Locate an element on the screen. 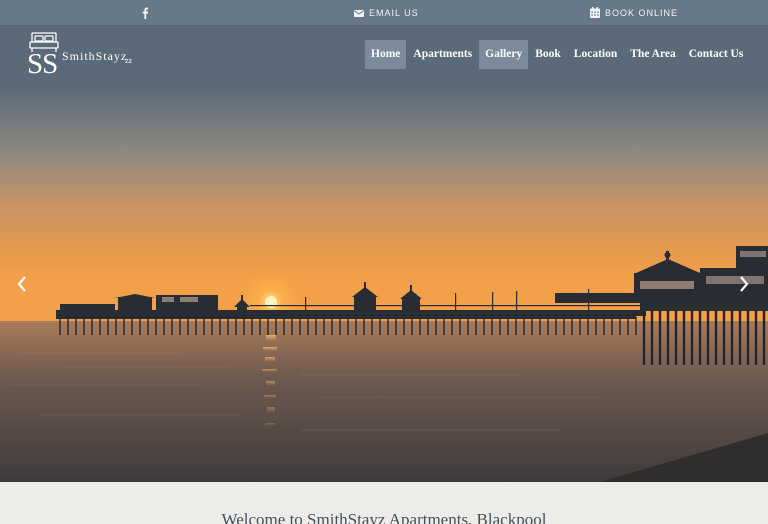 Image resolution: width=768 pixels, height=524 pixels. nav-gallery: Gallery is located at coordinates (504, 54).